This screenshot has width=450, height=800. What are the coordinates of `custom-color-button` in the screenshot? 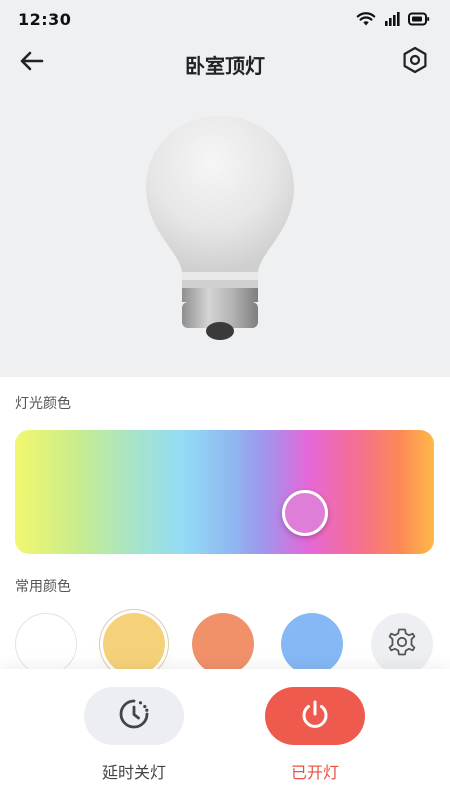 It's located at (402, 644).